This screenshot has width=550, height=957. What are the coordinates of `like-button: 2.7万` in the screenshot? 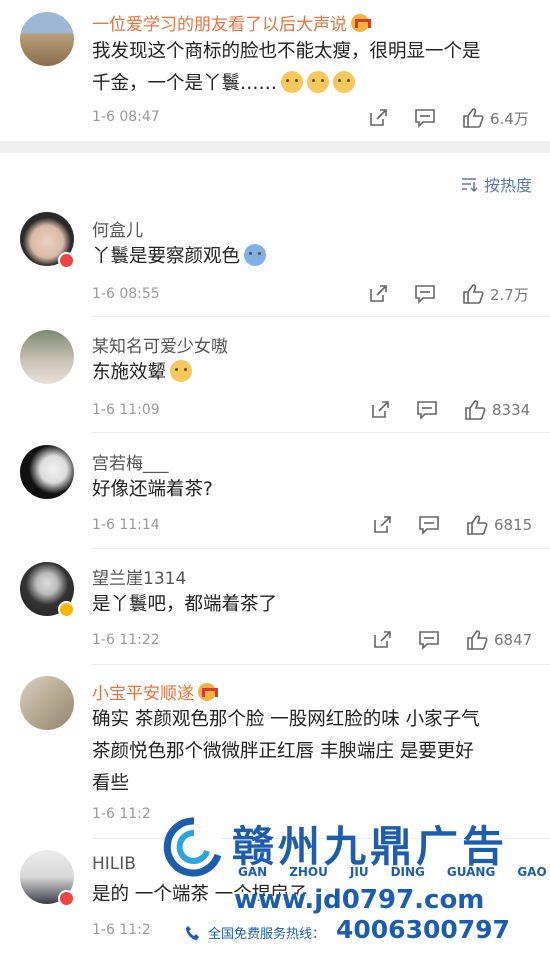 It's located at (495, 294).